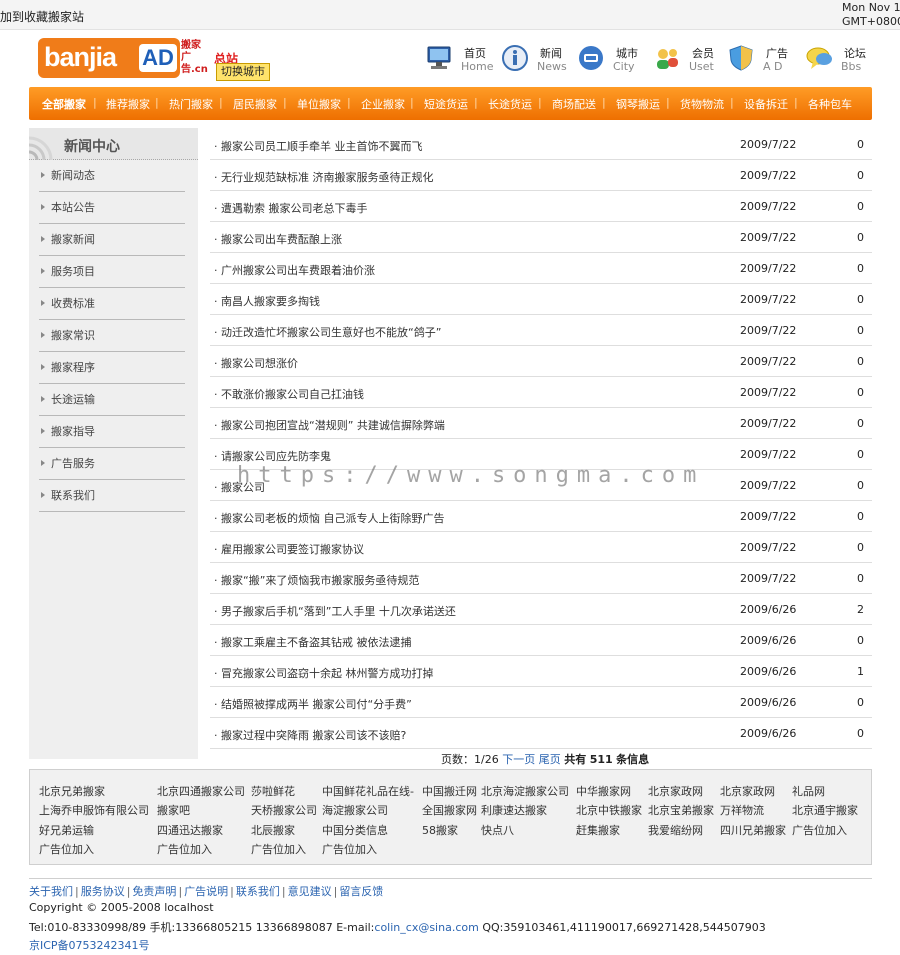 This screenshot has width=900, height=955. What do you see at coordinates (112, 304) in the screenshot?
I see `sidebar-item-pricing: 收费标准` at bounding box center [112, 304].